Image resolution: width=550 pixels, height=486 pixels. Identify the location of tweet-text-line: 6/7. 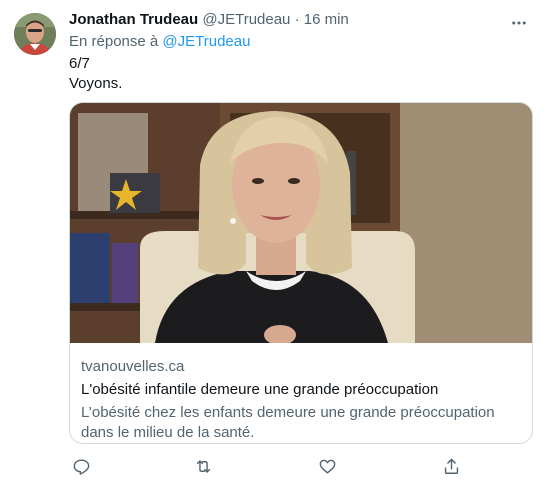
(79, 63).